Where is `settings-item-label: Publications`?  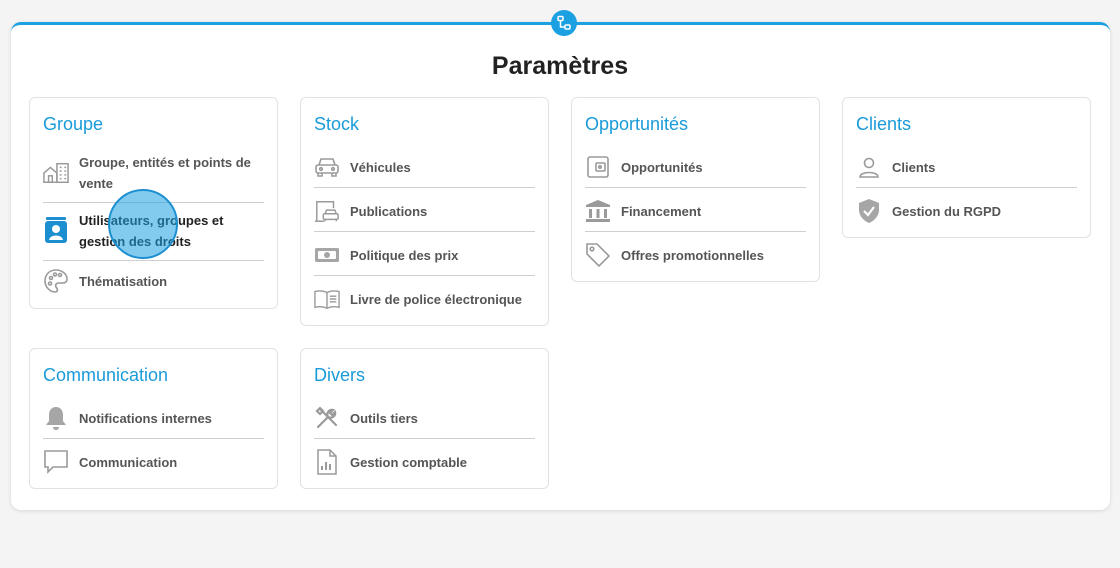 settings-item-label: Publications is located at coordinates (389, 211).